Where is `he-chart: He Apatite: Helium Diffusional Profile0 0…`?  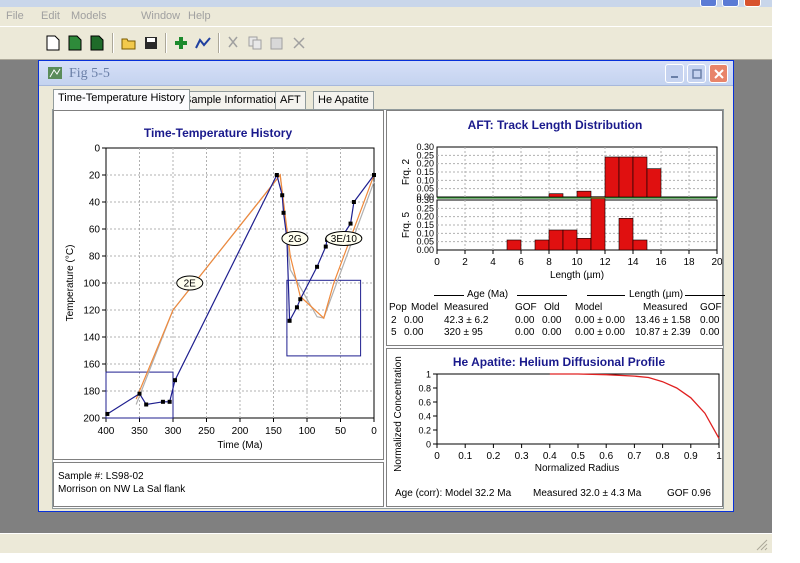 he-chart: He Apatite: Helium Diffusional Profile0 0… is located at coordinates (557, 414).